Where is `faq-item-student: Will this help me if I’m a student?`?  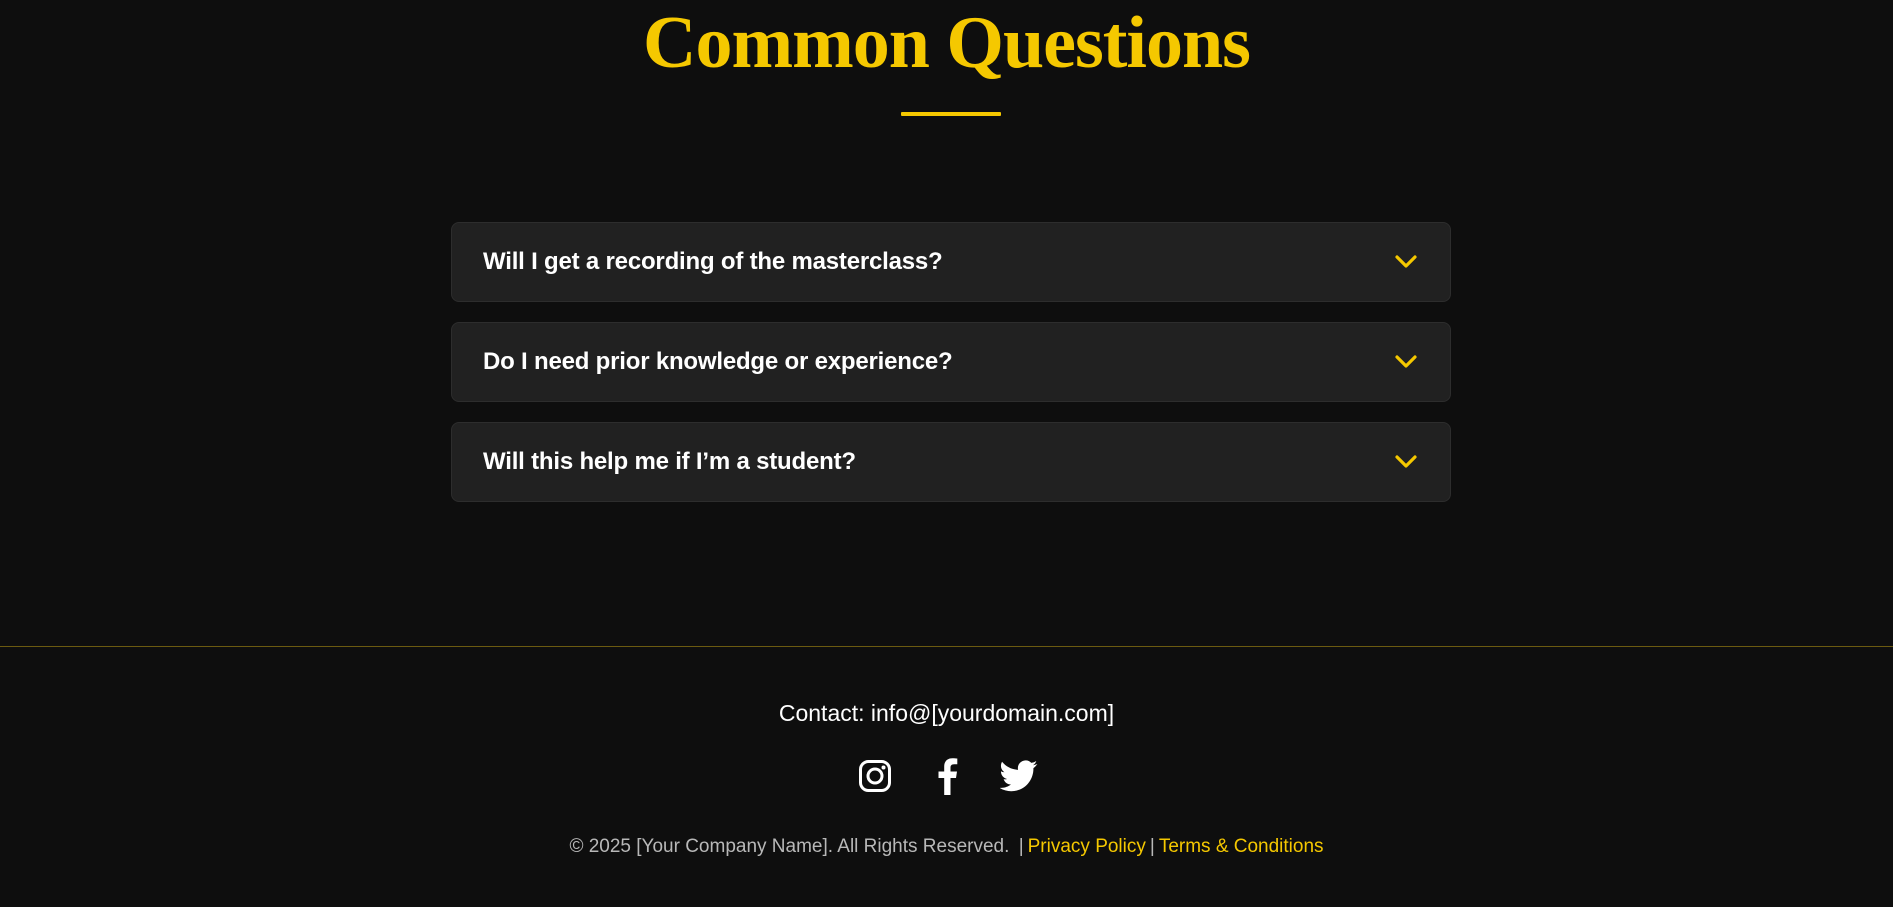 faq-item-student: Will this help me if I’m a student? is located at coordinates (951, 462).